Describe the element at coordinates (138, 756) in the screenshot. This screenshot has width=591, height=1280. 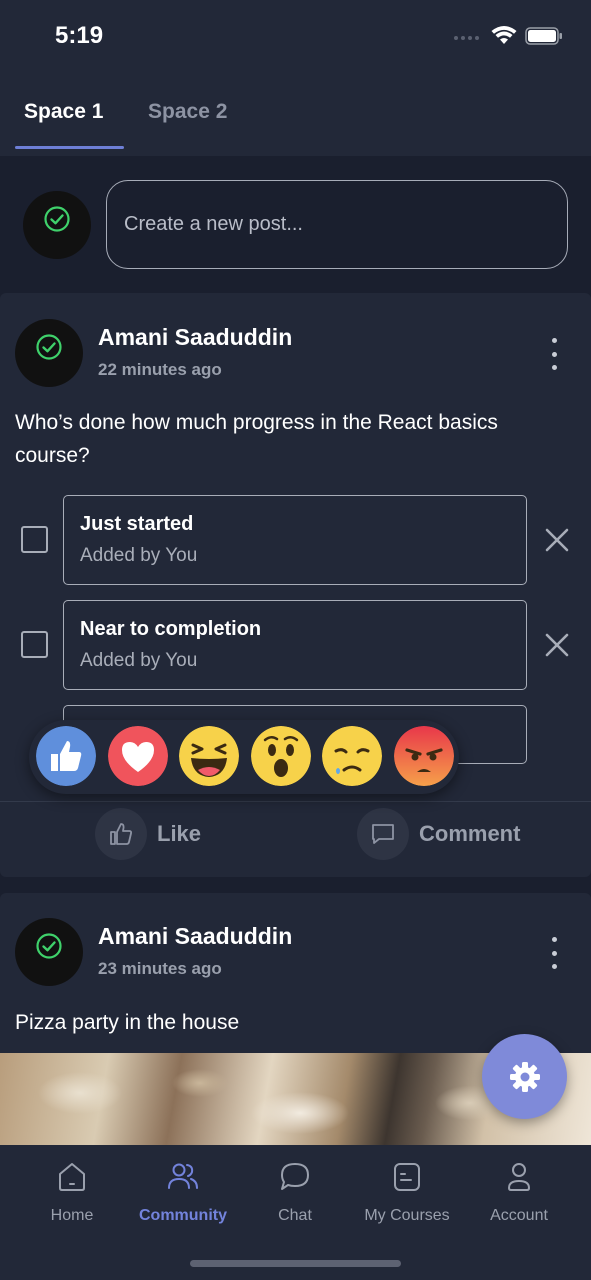
I see `love-reaction-icon` at that location.